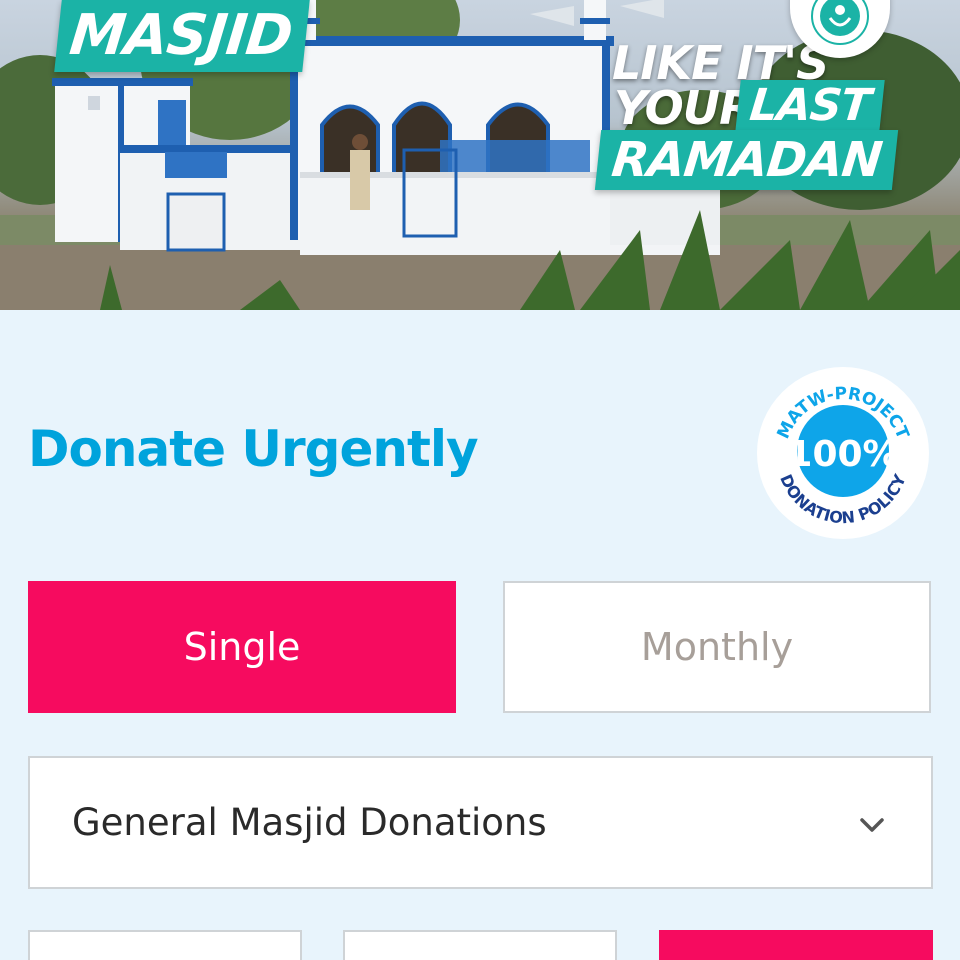 Image resolution: width=960 pixels, height=960 pixels. I want to click on hero-tag-masjid-text: MASJID, so click(181, 35).